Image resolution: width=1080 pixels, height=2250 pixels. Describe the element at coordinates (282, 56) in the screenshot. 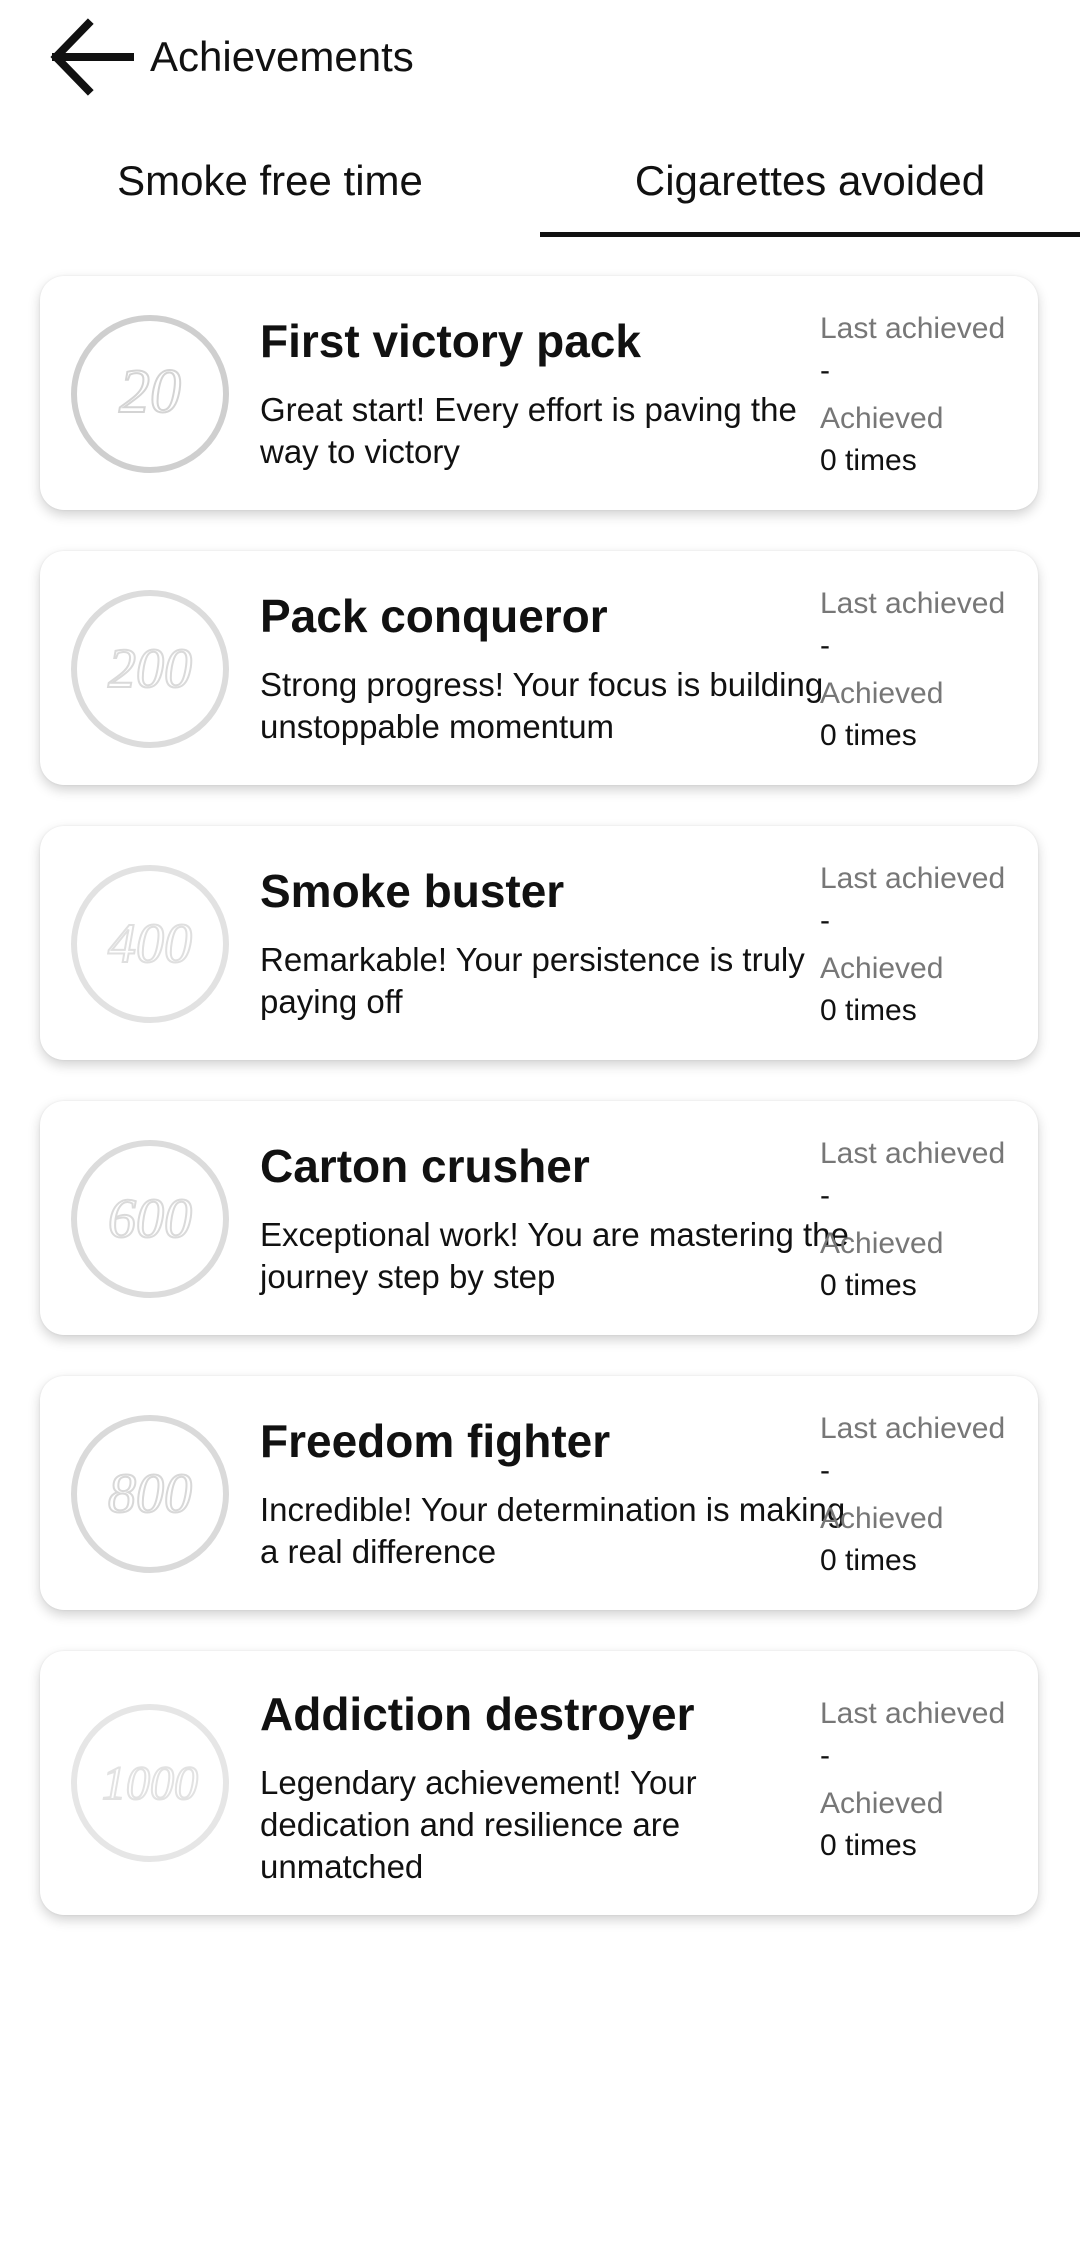

I see `page-title: Achievements` at that location.